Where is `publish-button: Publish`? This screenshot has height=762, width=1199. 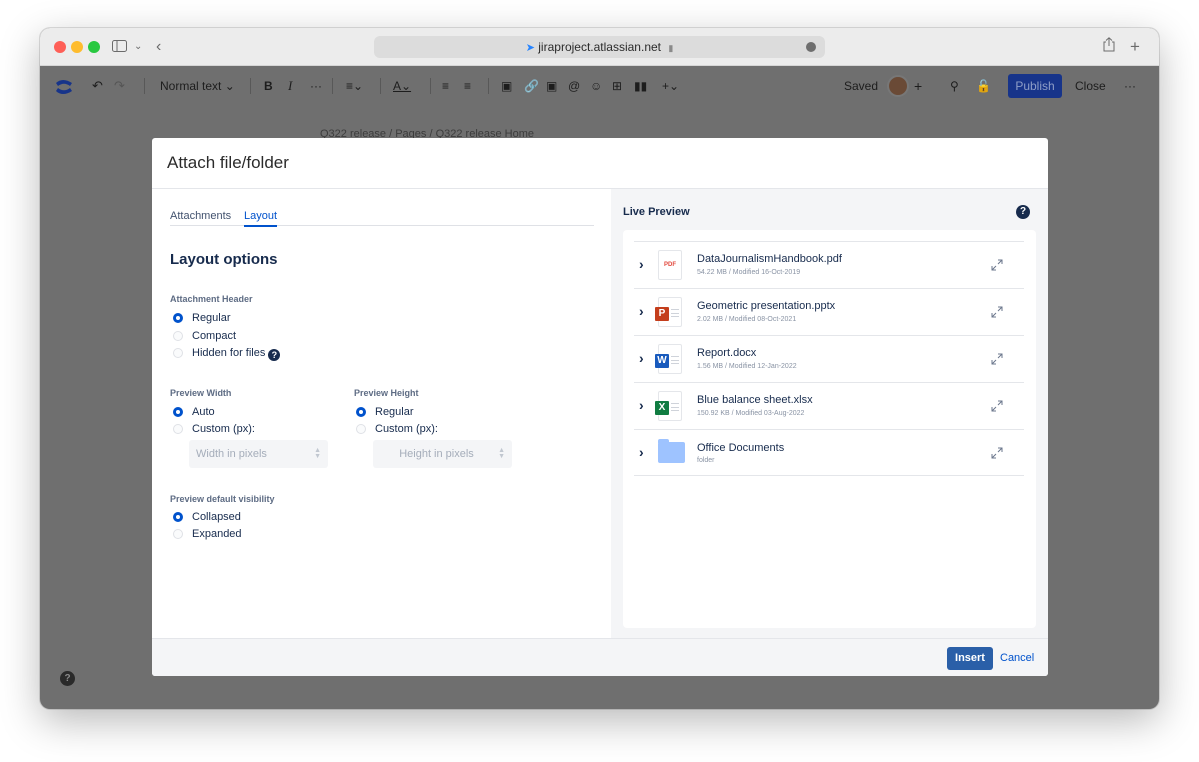 publish-button: Publish is located at coordinates (1035, 86).